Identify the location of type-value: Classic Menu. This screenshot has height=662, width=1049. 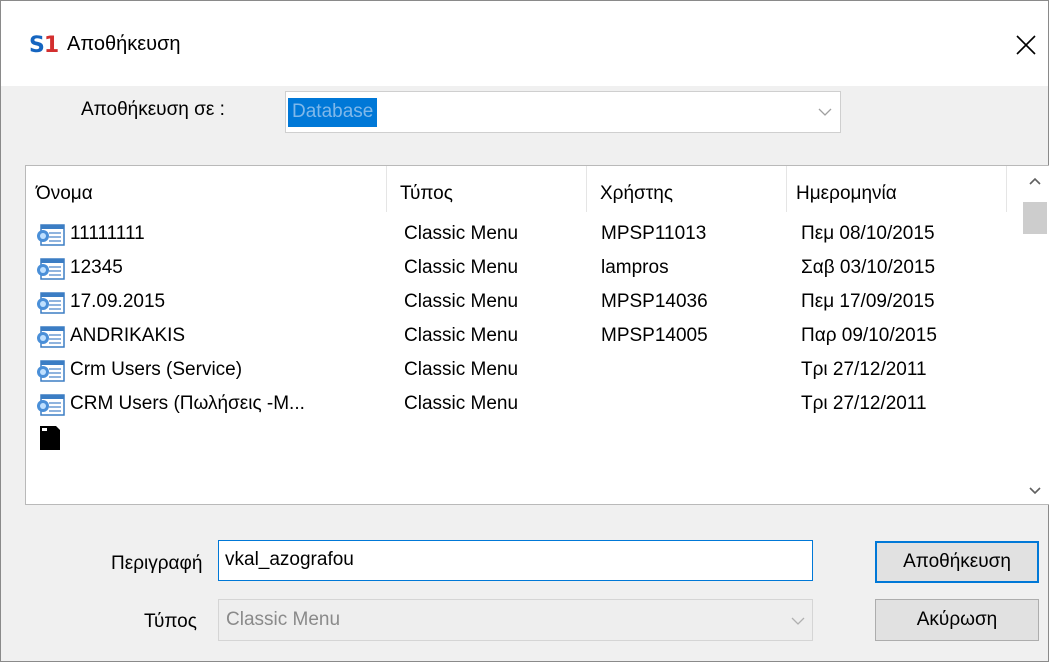
(283, 619).